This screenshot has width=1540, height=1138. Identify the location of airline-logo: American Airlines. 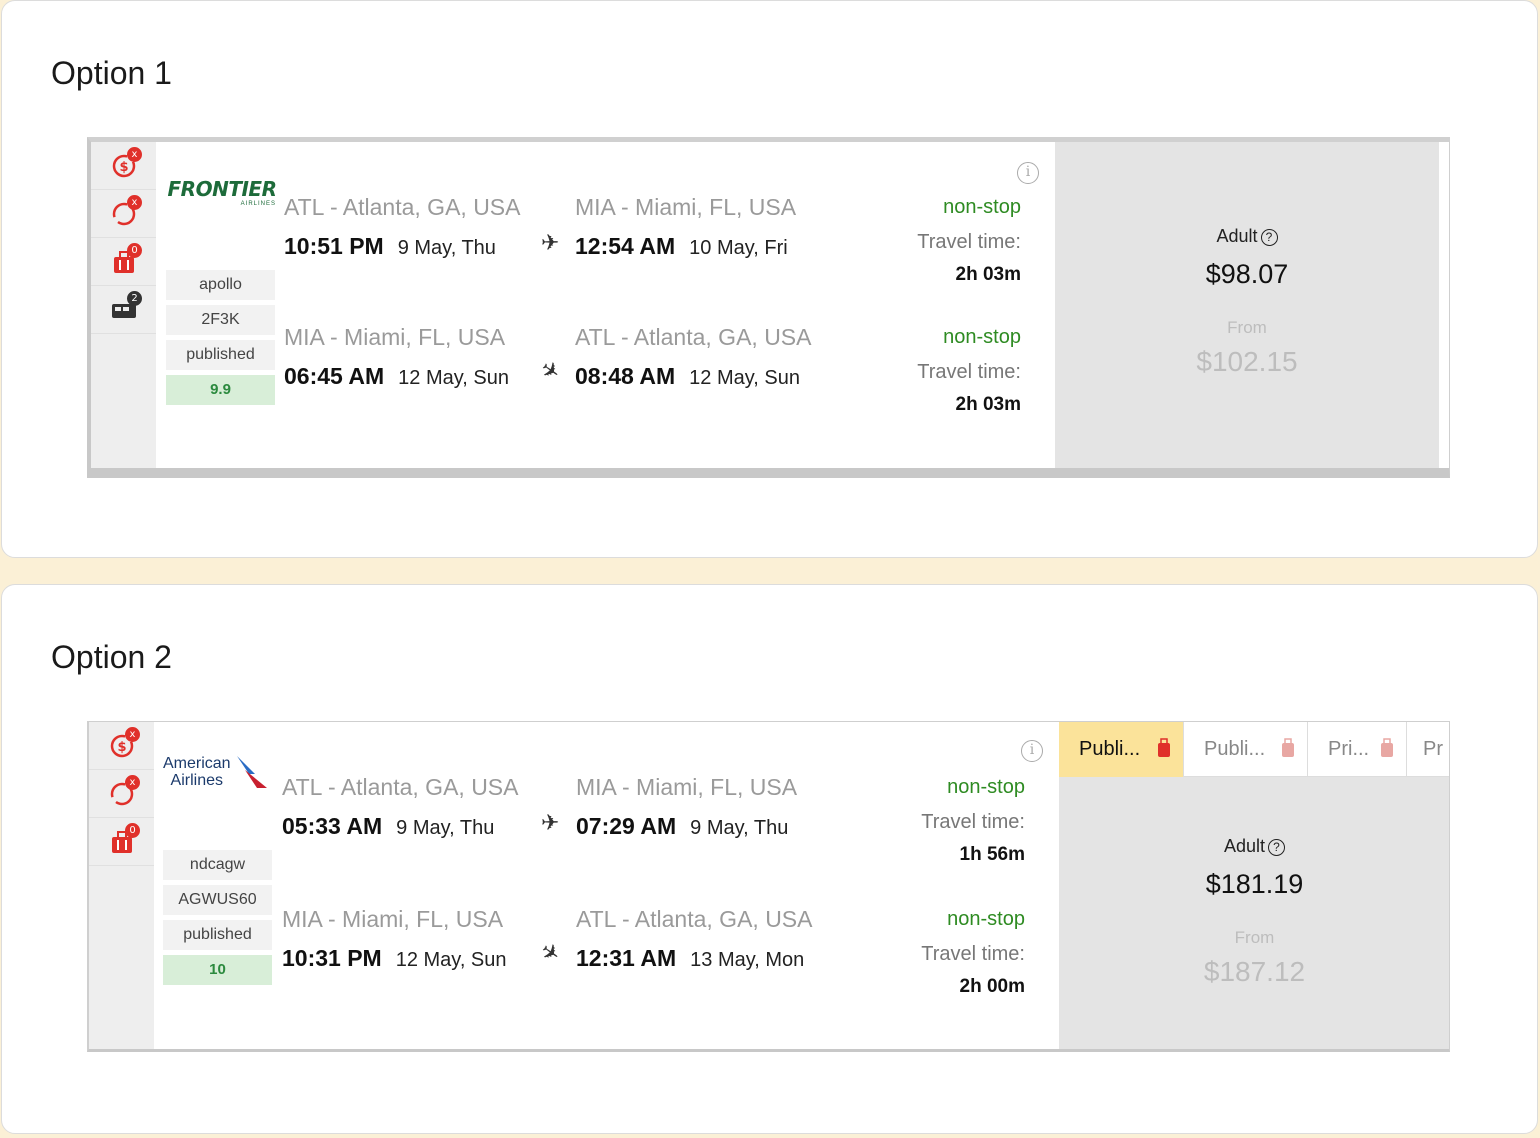
(219, 772).